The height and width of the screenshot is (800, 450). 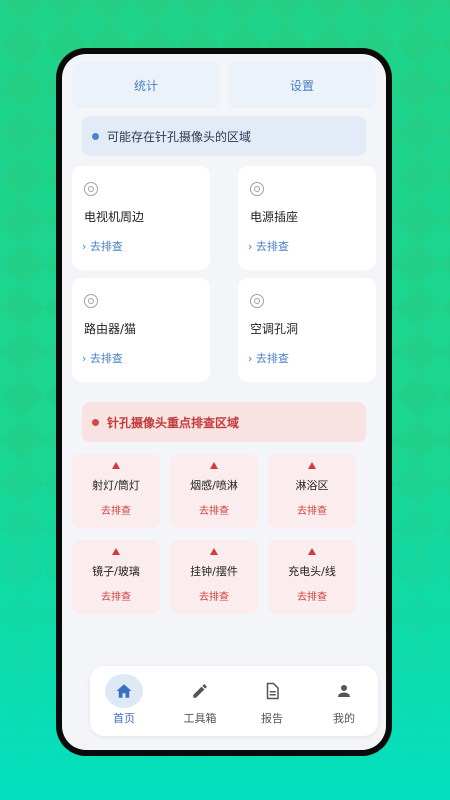 I want to click on nav-report: 报告, so click(x=272, y=701).